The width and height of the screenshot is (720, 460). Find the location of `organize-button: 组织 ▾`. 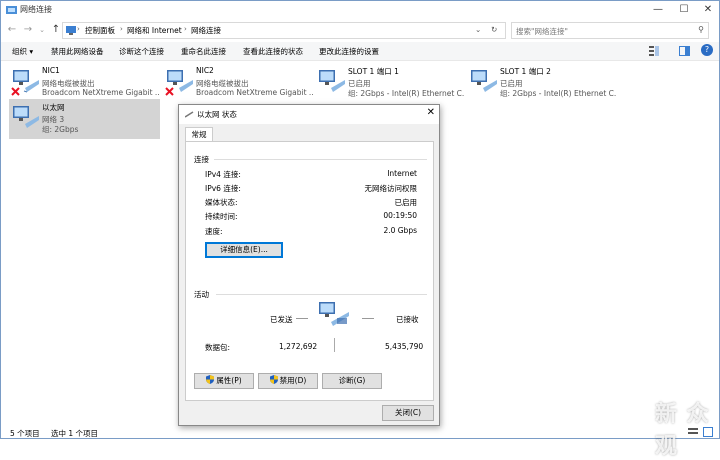

organize-button: 组织 ▾ is located at coordinates (22, 51).